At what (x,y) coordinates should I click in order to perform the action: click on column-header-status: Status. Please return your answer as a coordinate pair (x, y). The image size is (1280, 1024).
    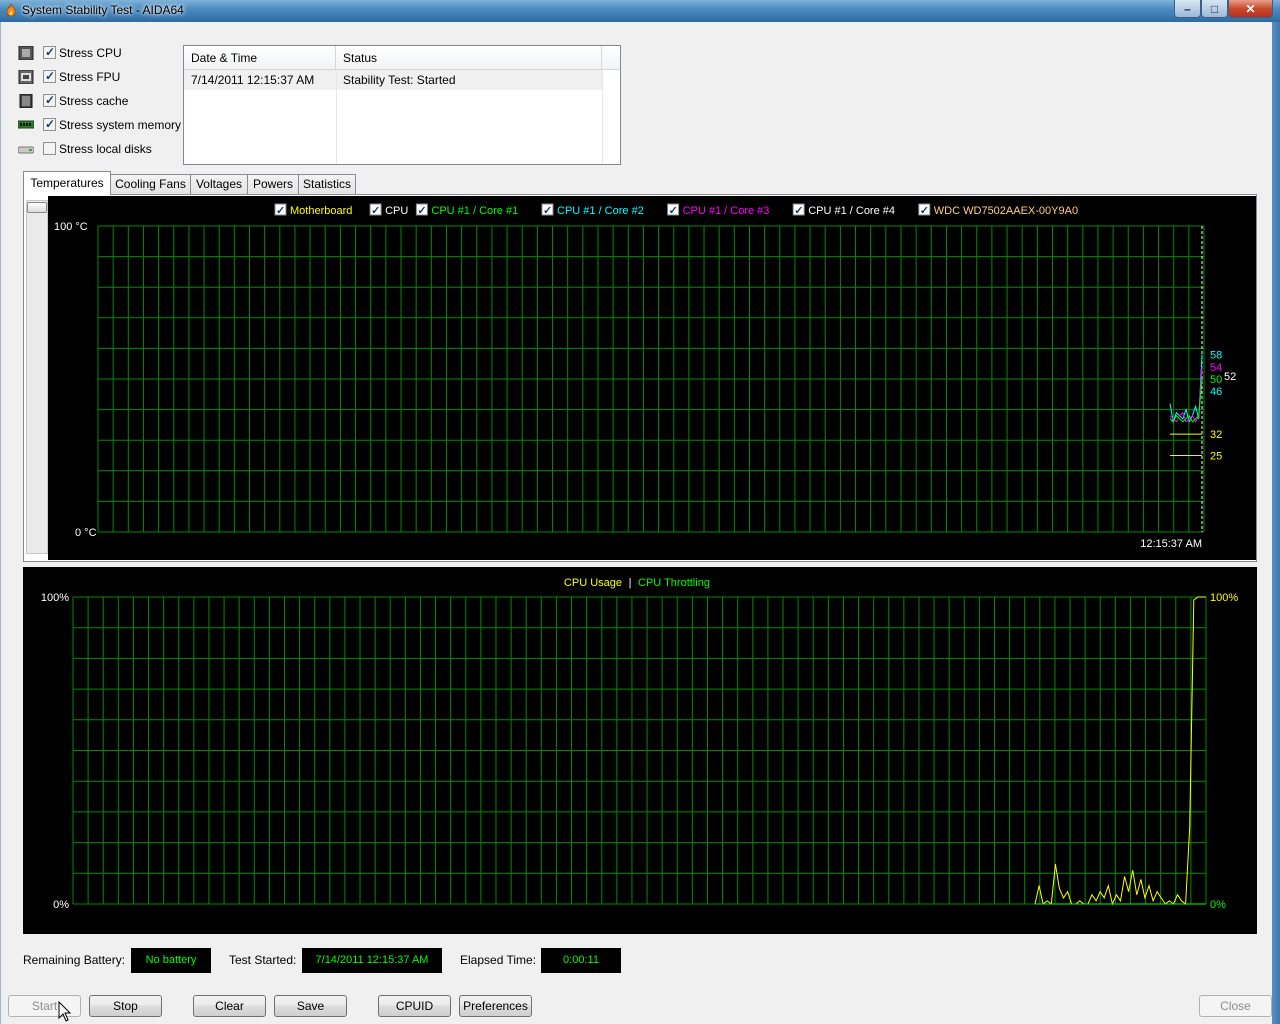
    Looking at the image, I should click on (469, 58).